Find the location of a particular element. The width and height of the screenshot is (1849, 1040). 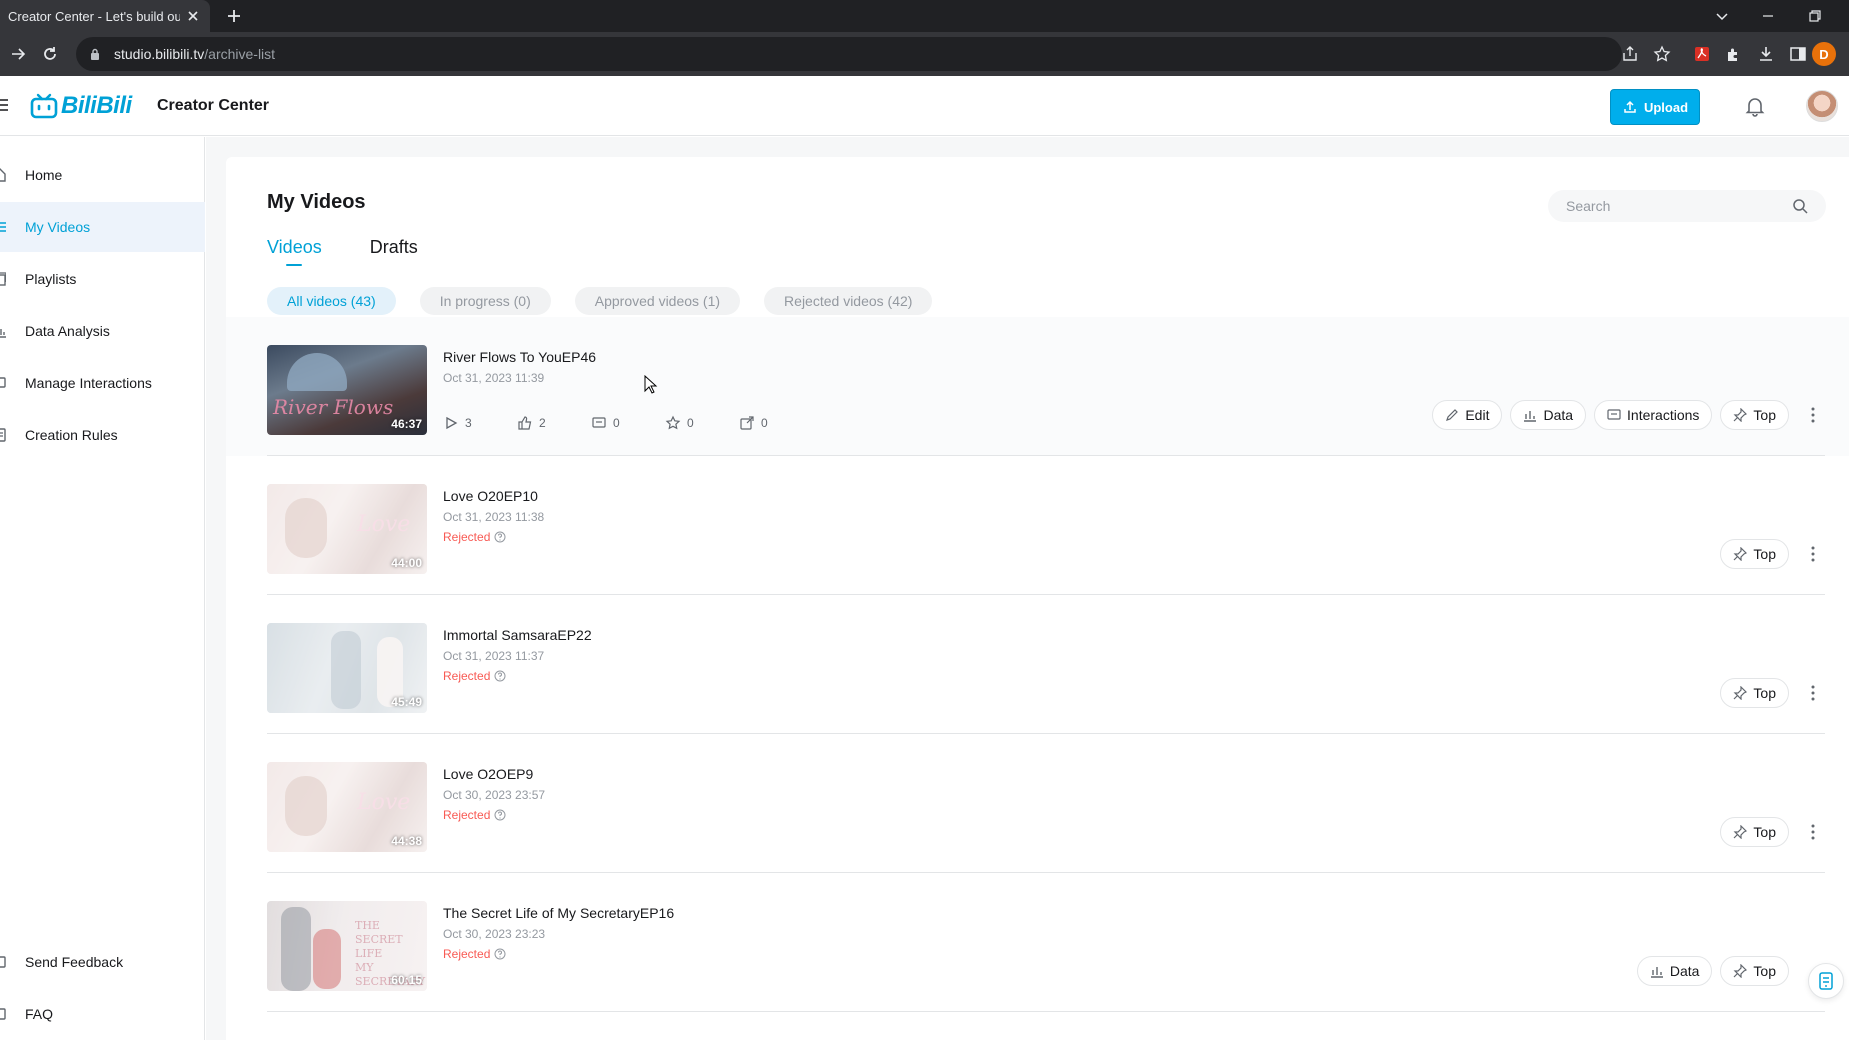

favorites-stat: 0 is located at coordinates (702, 423).